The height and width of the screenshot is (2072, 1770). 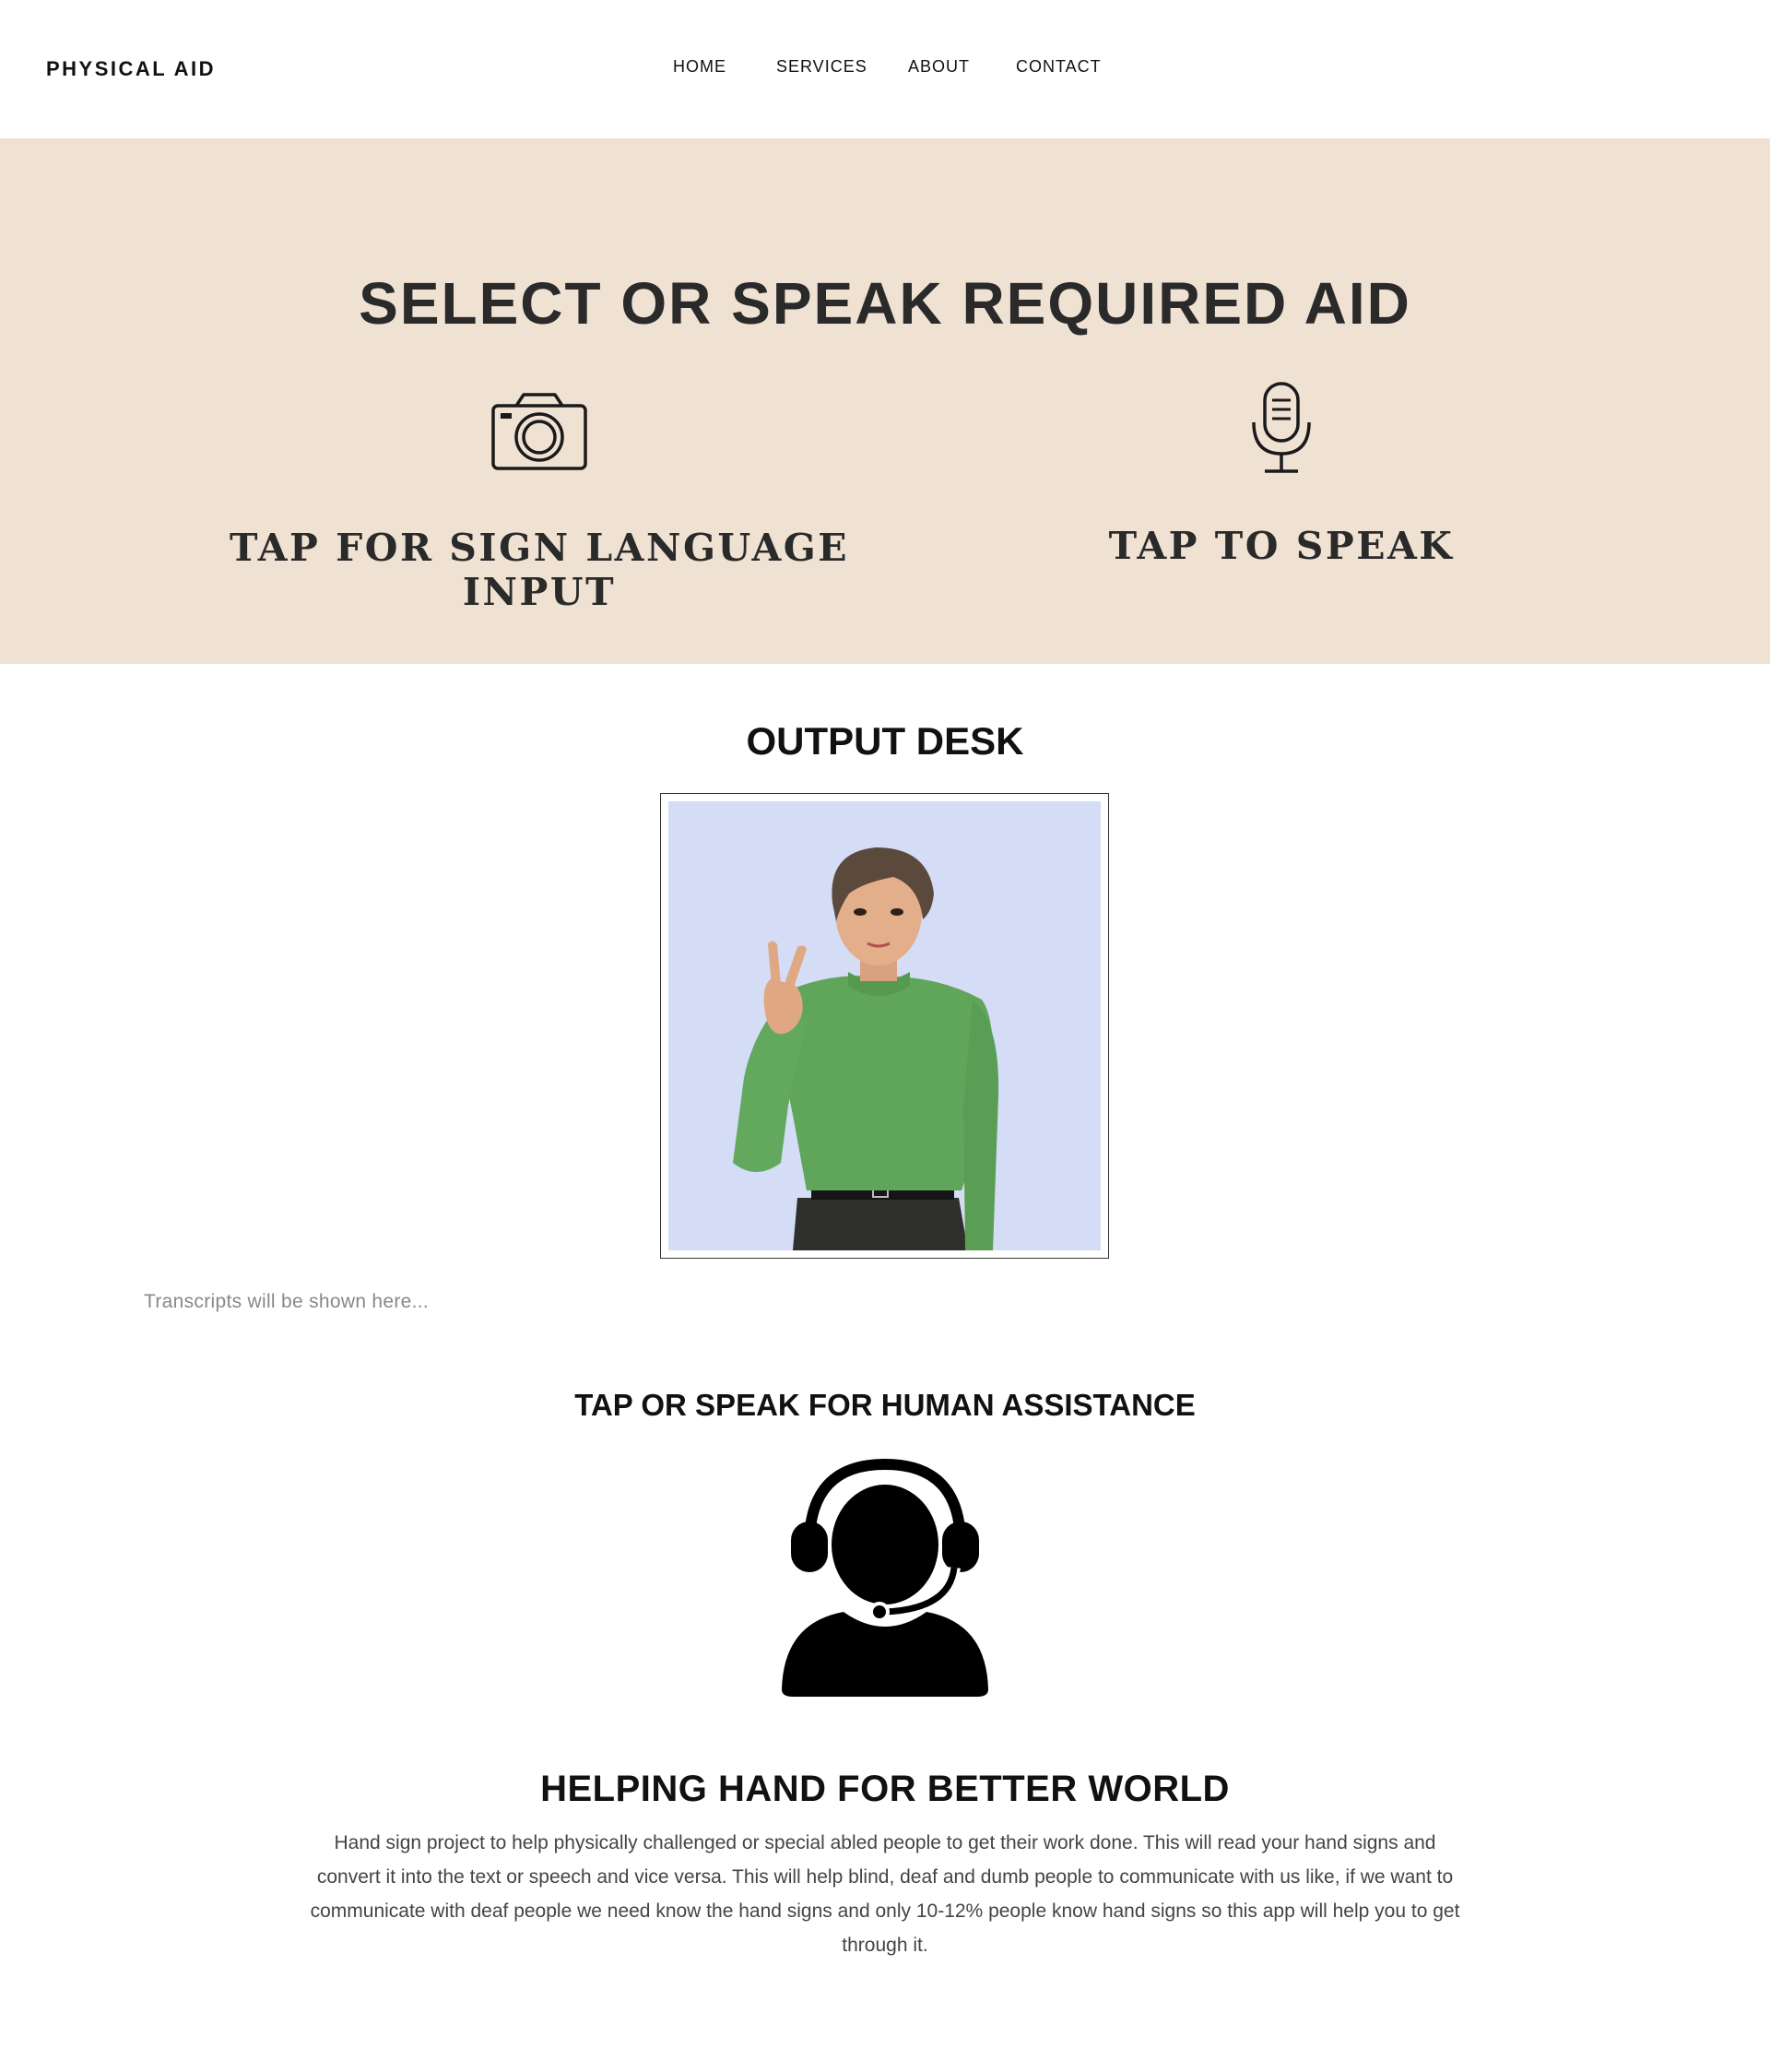 I want to click on output-display-frame, so click(x=884, y=1026).